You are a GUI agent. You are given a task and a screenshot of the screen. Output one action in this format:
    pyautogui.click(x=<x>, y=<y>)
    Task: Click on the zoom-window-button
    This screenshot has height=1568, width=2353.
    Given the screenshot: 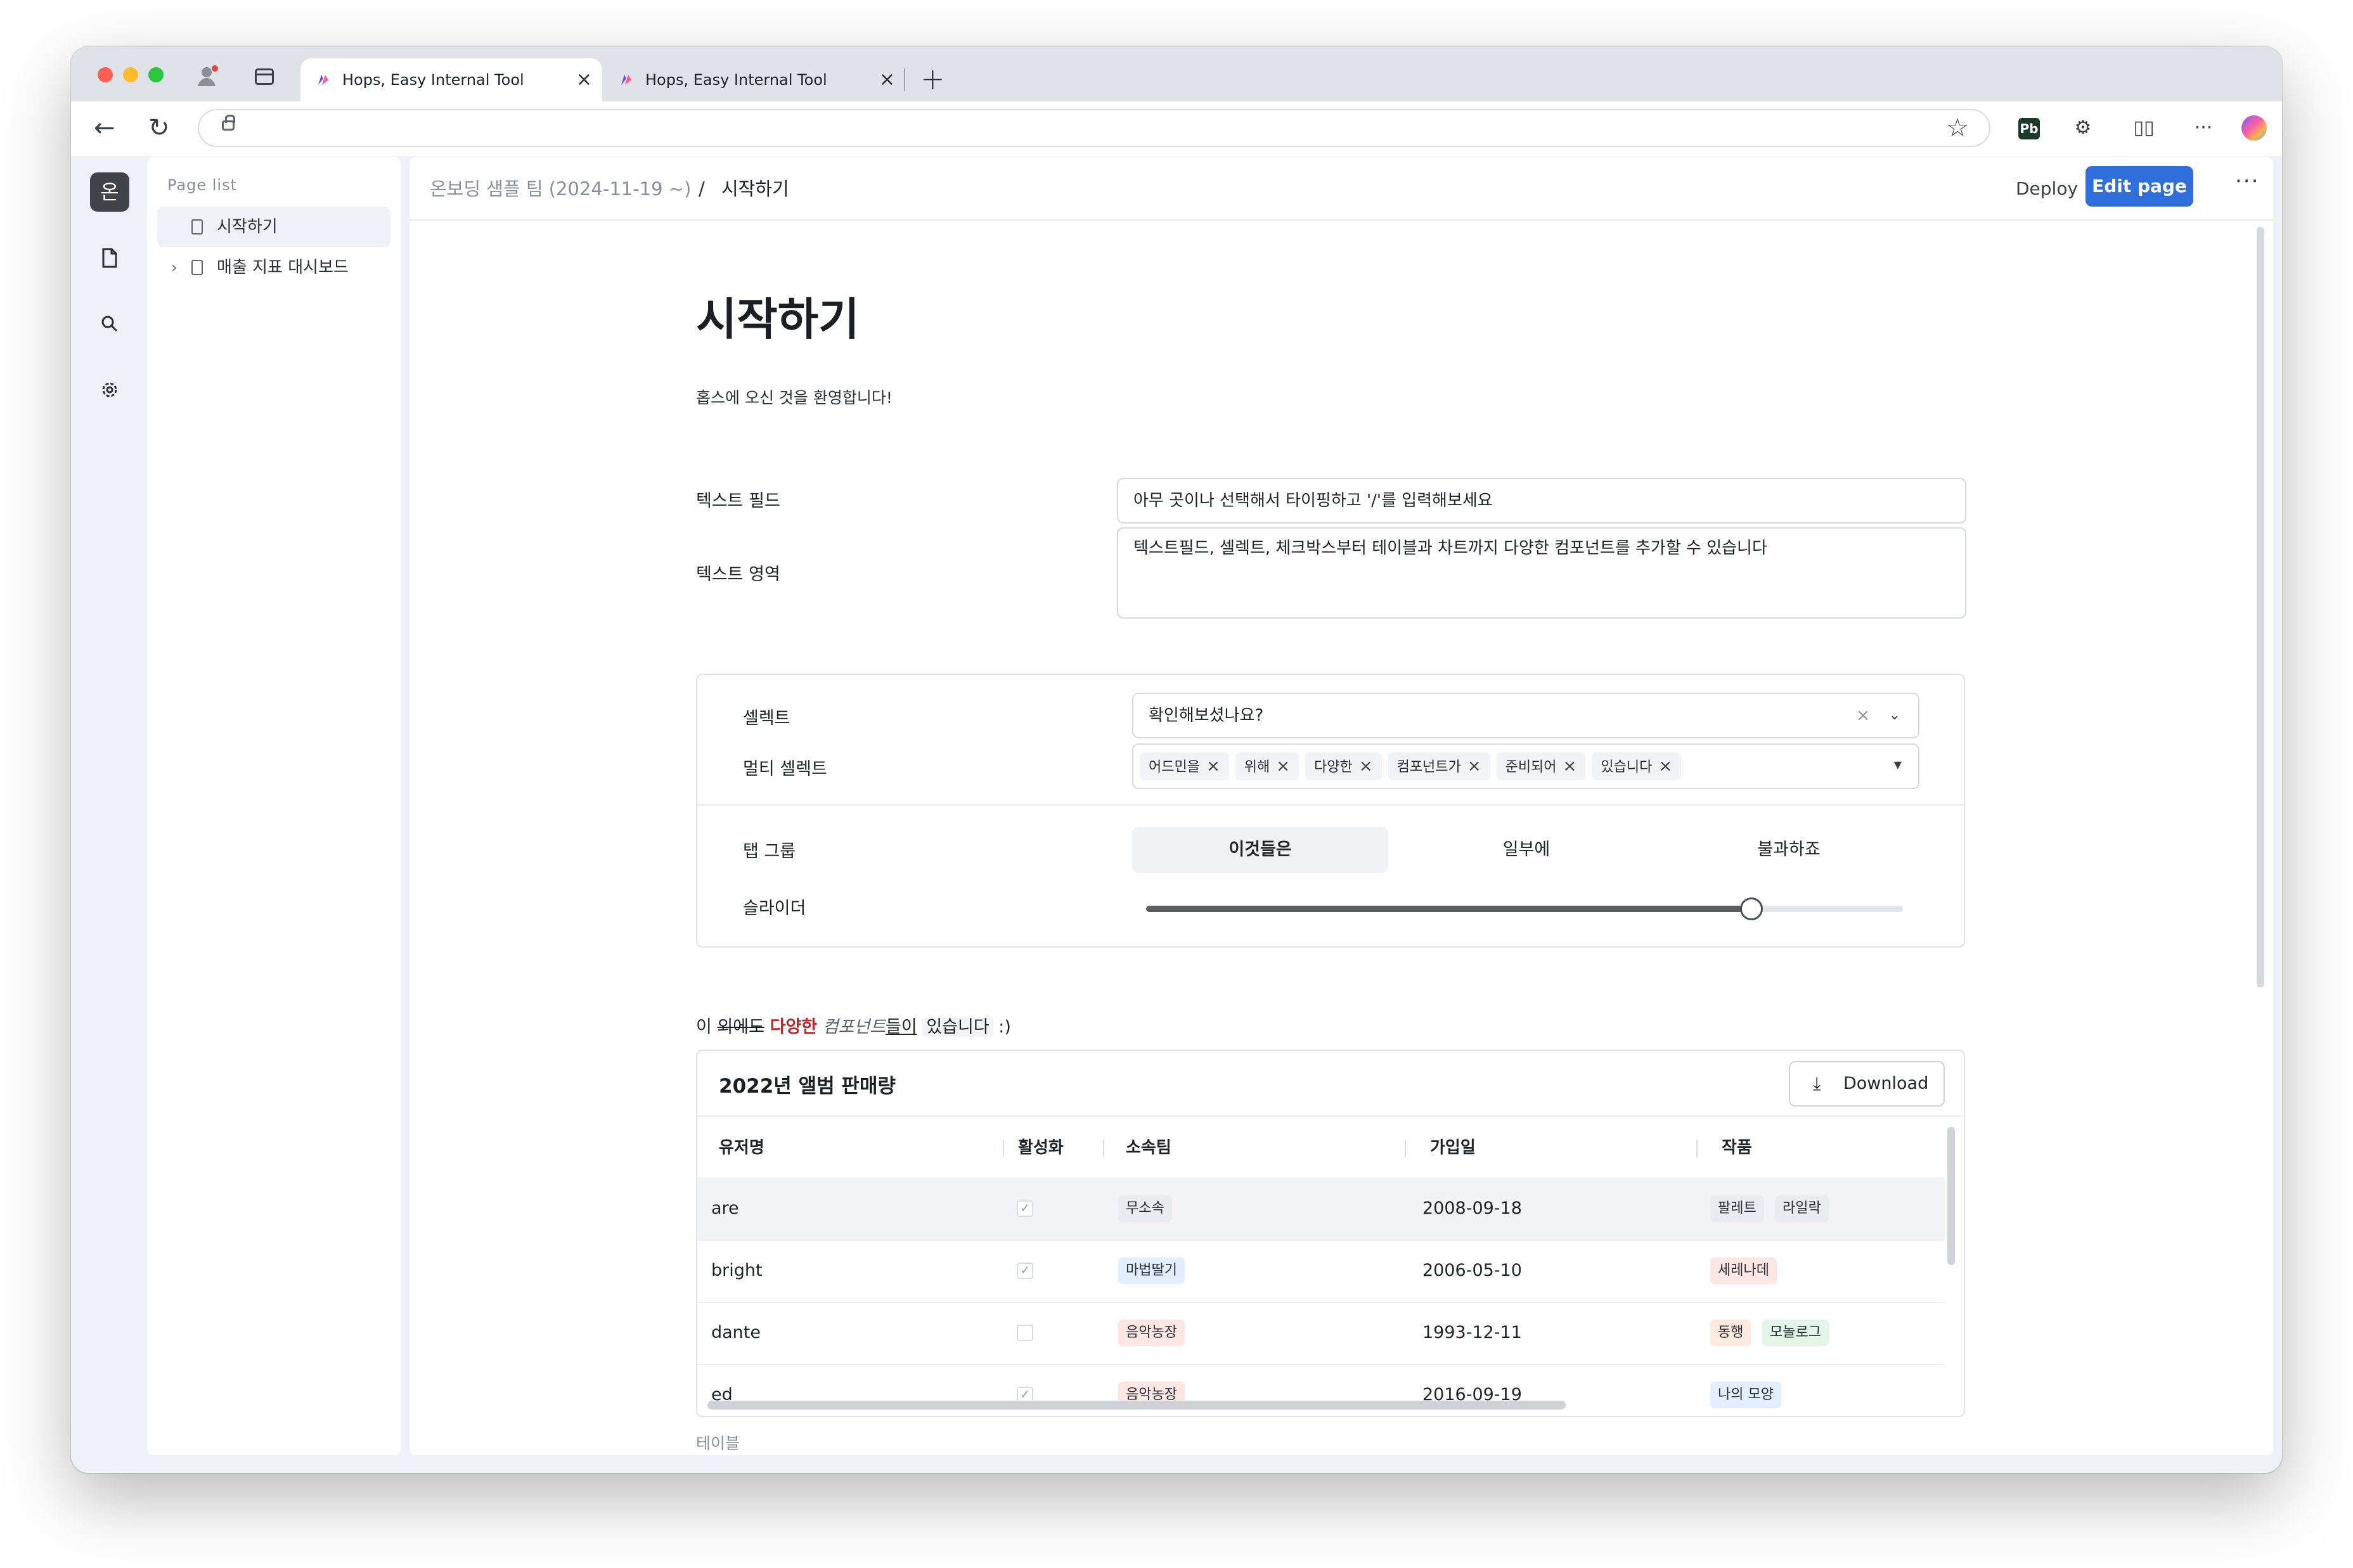 What is the action you would take?
    pyautogui.click(x=156, y=74)
    